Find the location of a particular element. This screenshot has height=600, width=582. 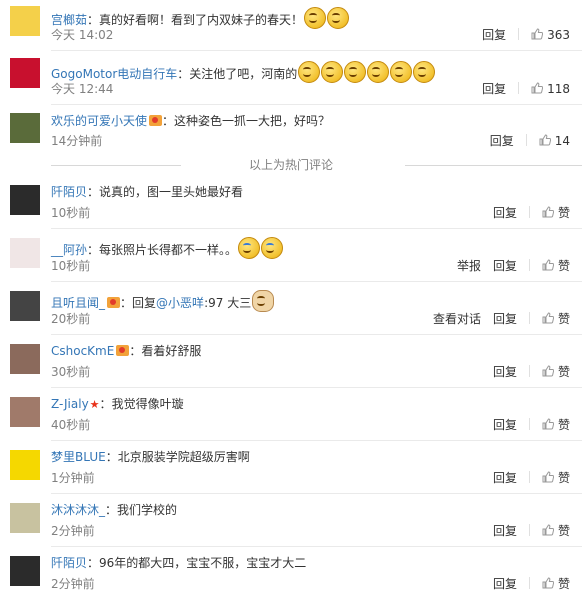

comment-text: 说真的，图一里头她最好看 is located at coordinates (171, 192).